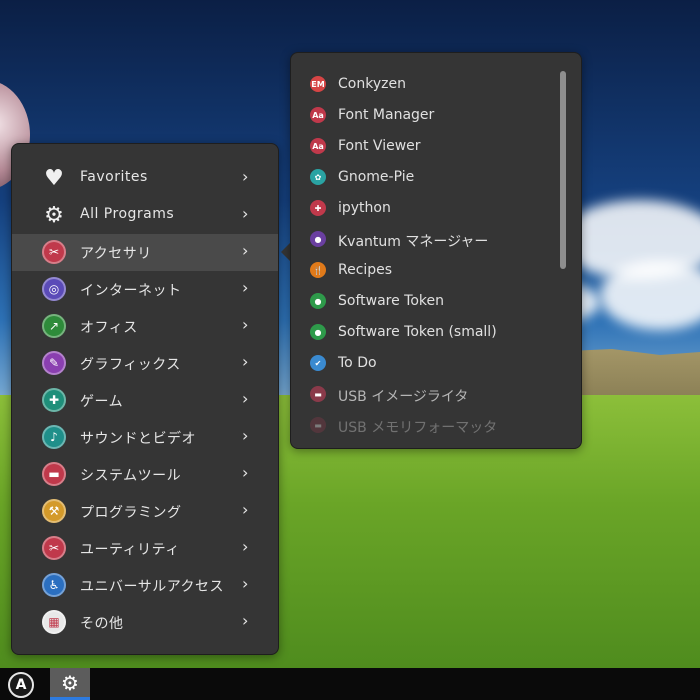 The width and height of the screenshot is (700, 700). Describe the element at coordinates (54, 400) in the screenshot. I see `games-icon: ✚` at that location.